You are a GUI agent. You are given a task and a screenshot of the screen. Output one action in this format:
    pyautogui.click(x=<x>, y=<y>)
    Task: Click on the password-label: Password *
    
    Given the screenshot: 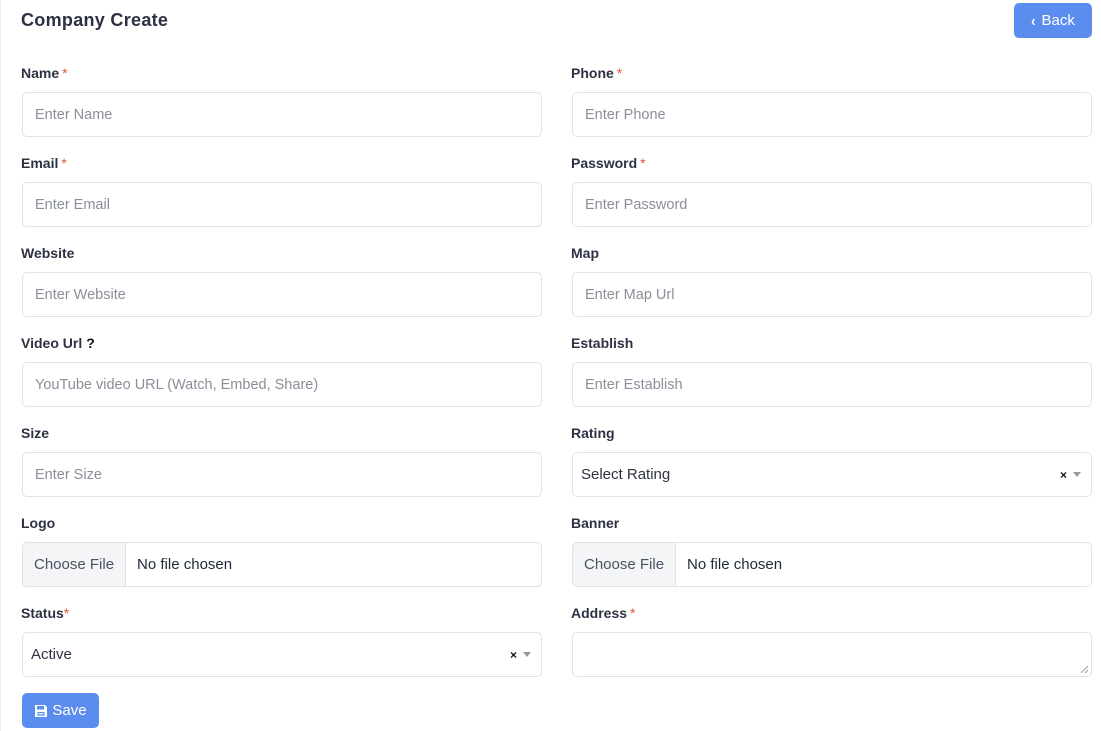 What is the action you would take?
    pyautogui.click(x=608, y=163)
    